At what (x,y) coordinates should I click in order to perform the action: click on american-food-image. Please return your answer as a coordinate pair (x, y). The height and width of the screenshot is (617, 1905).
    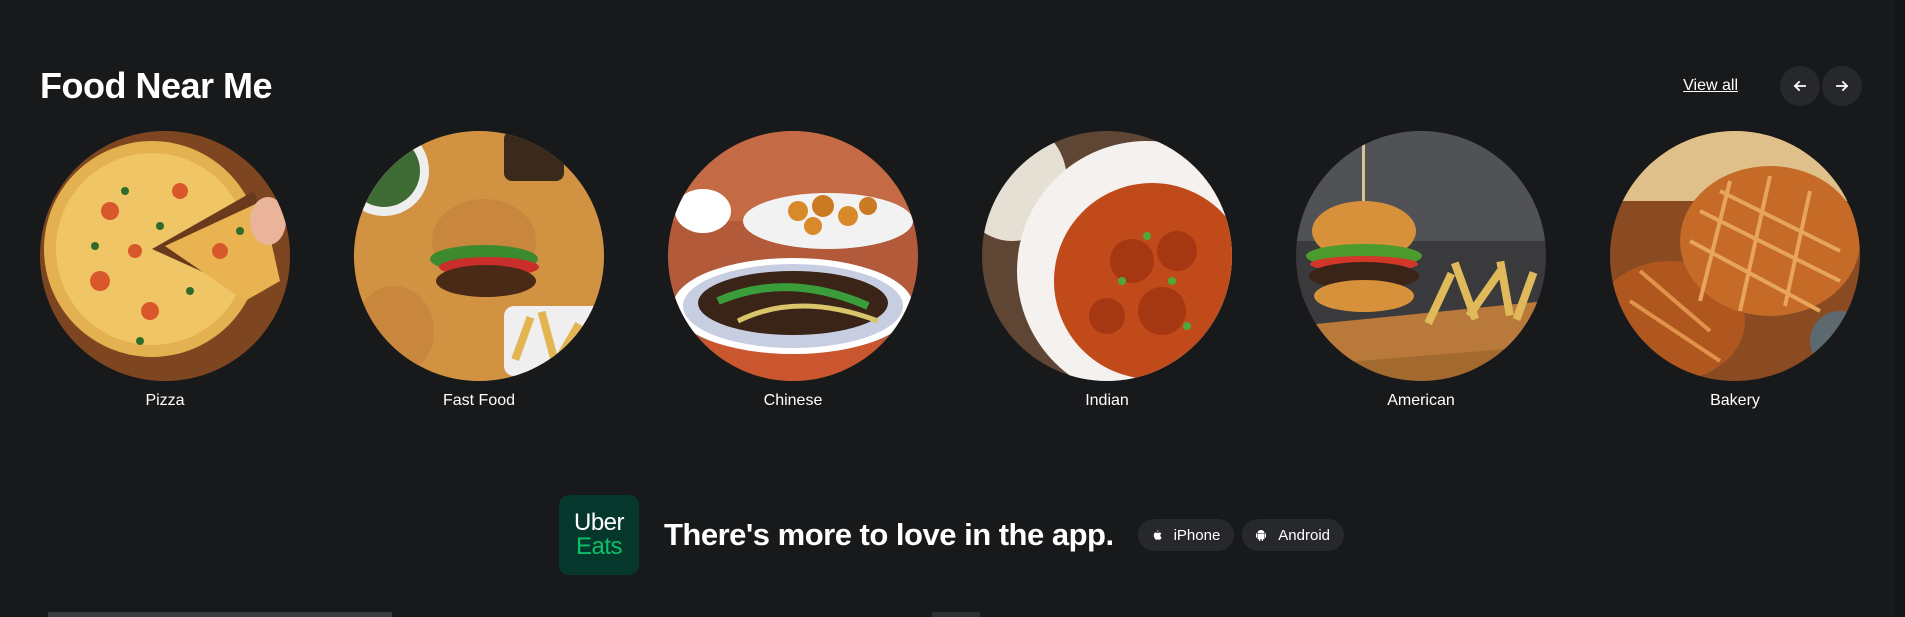
    Looking at the image, I should click on (1421, 256).